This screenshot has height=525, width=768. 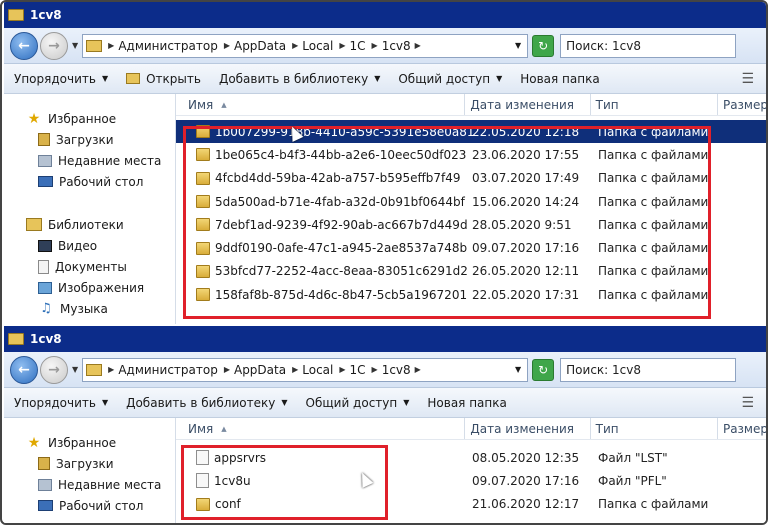 What do you see at coordinates (89, 308) in the screenshot?
I see `nav-music: ♫ Музыка` at bounding box center [89, 308].